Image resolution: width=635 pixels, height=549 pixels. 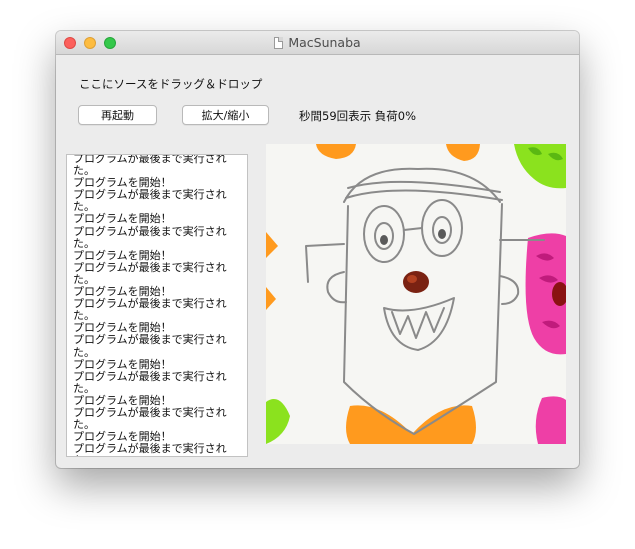 What do you see at coordinates (324, 42) in the screenshot?
I see `window-title: MacSunaba` at bounding box center [324, 42].